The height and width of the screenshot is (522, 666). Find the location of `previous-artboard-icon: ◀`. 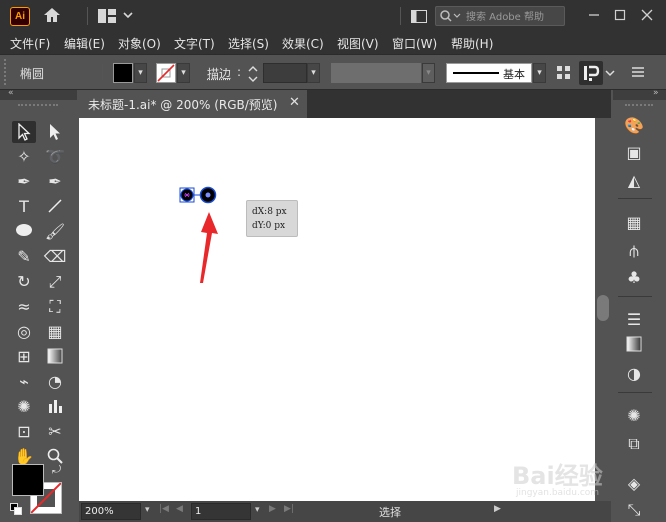

previous-artboard-icon: ◀ is located at coordinates (179, 509).